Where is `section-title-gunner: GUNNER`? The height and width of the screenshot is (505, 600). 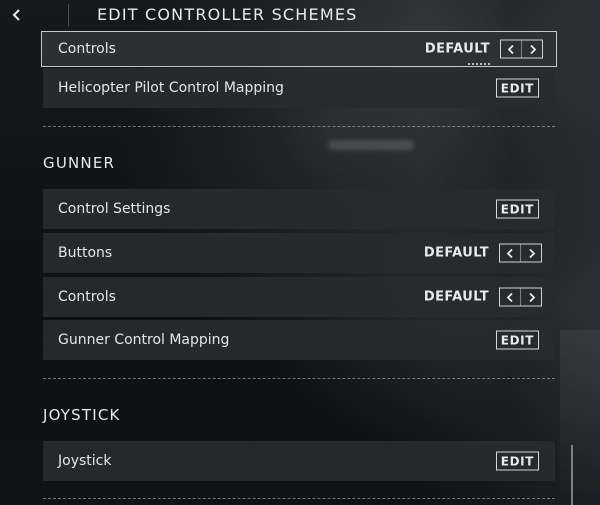
section-title-gunner: GUNNER is located at coordinates (79, 163).